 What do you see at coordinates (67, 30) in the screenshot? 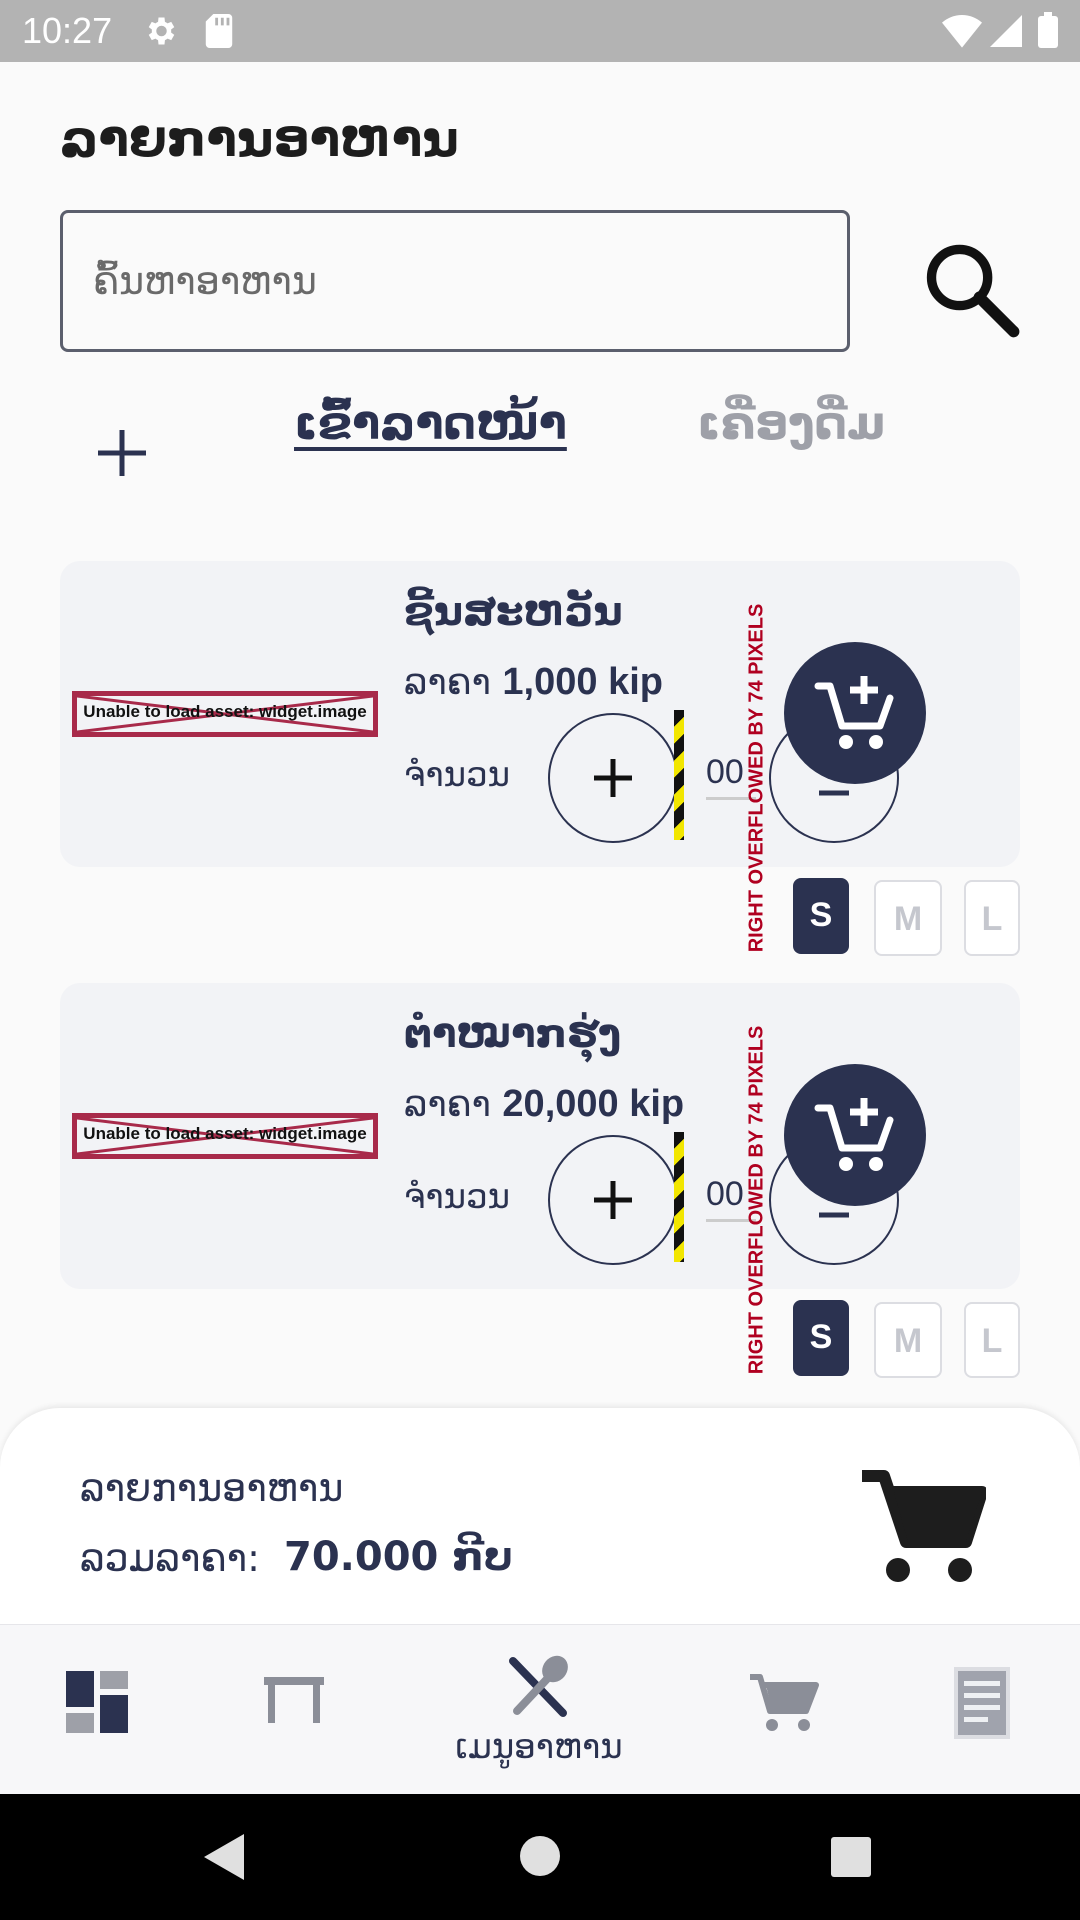
I see `status-time: 10:27` at bounding box center [67, 30].